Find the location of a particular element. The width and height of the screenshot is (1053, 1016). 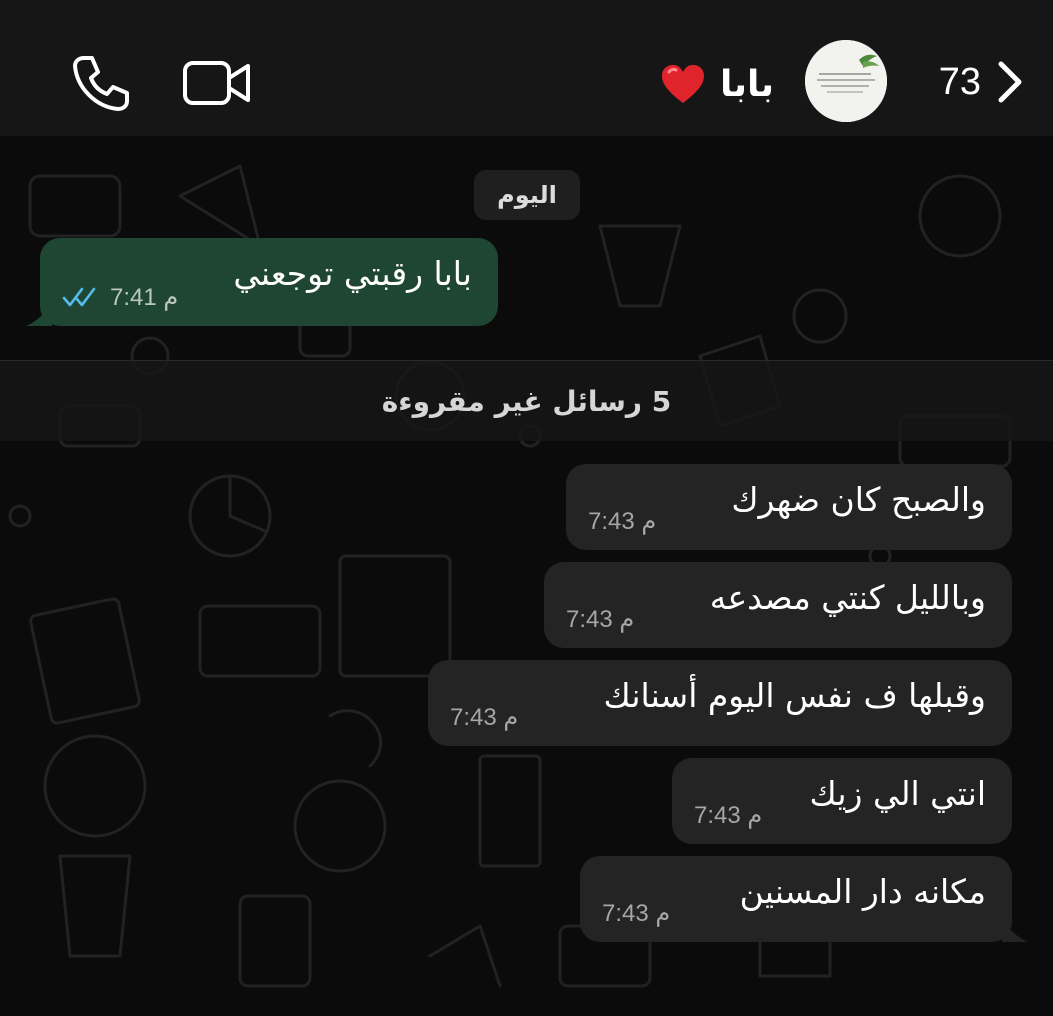

avatar-image is located at coordinates (846, 81).